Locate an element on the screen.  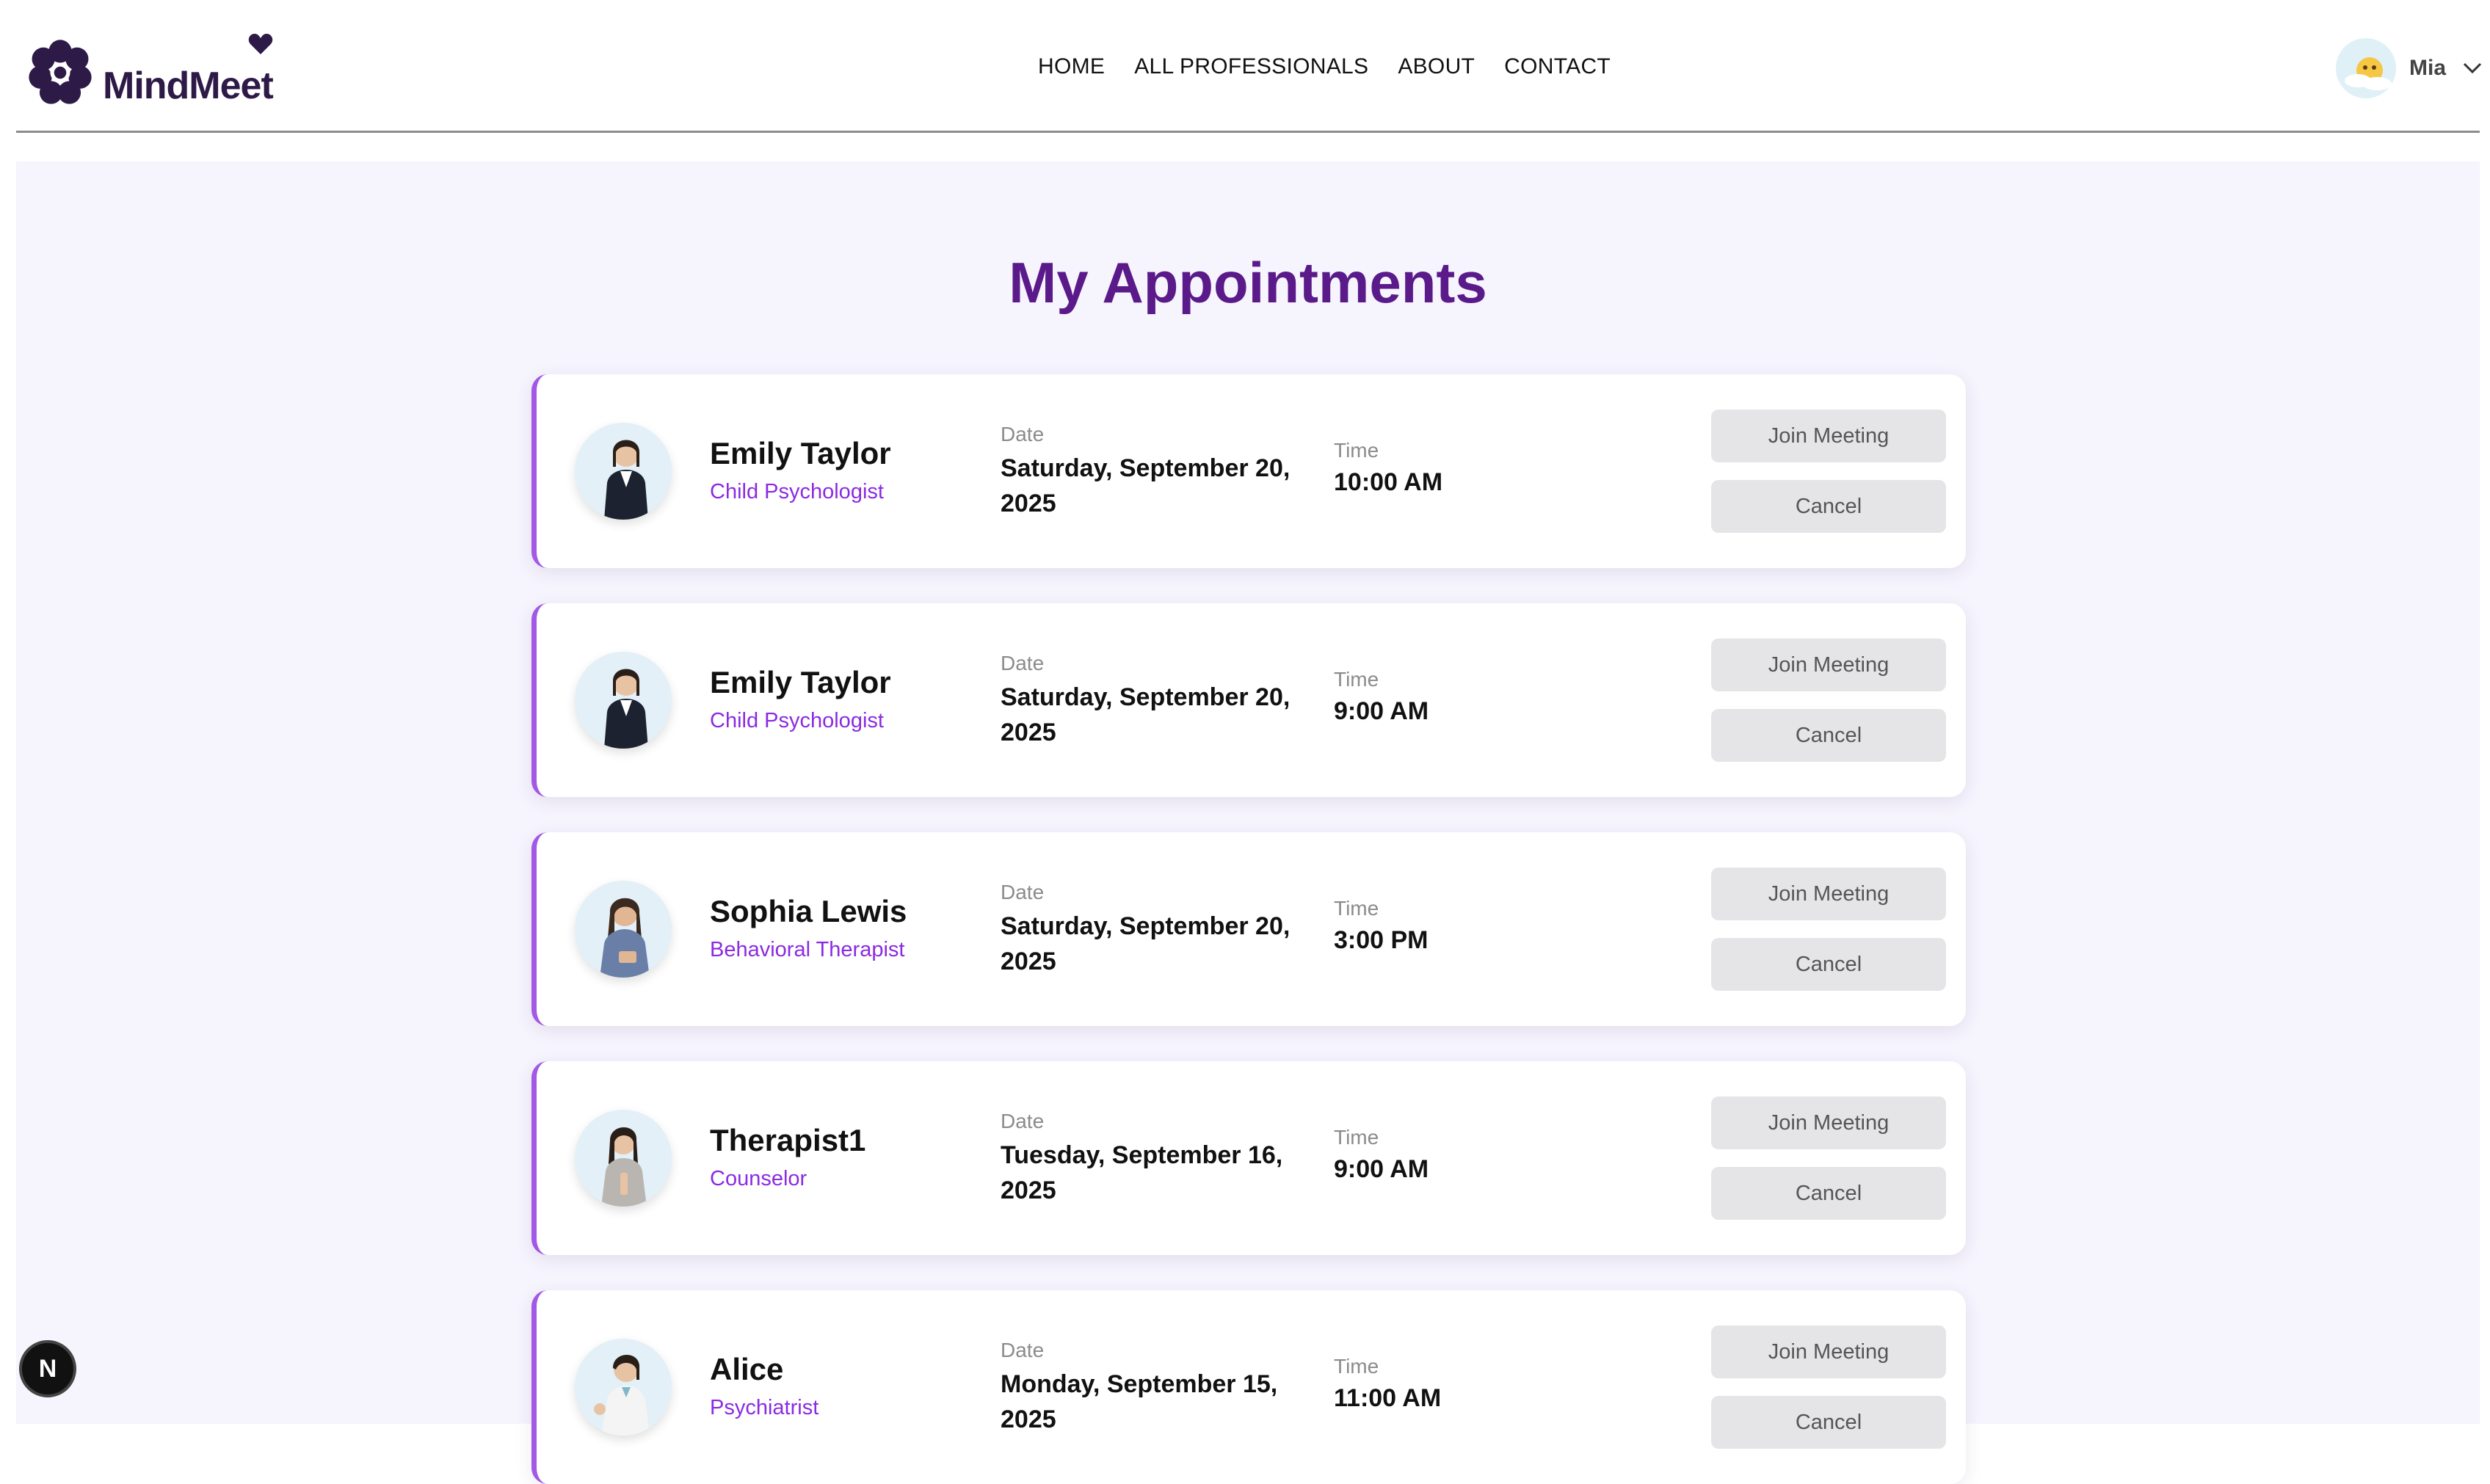
heart-icon is located at coordinates (260, 44).